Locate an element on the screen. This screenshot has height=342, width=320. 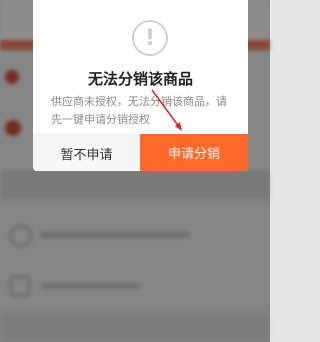
alert-circle-icon: ! is located at coordinates (150, 38).